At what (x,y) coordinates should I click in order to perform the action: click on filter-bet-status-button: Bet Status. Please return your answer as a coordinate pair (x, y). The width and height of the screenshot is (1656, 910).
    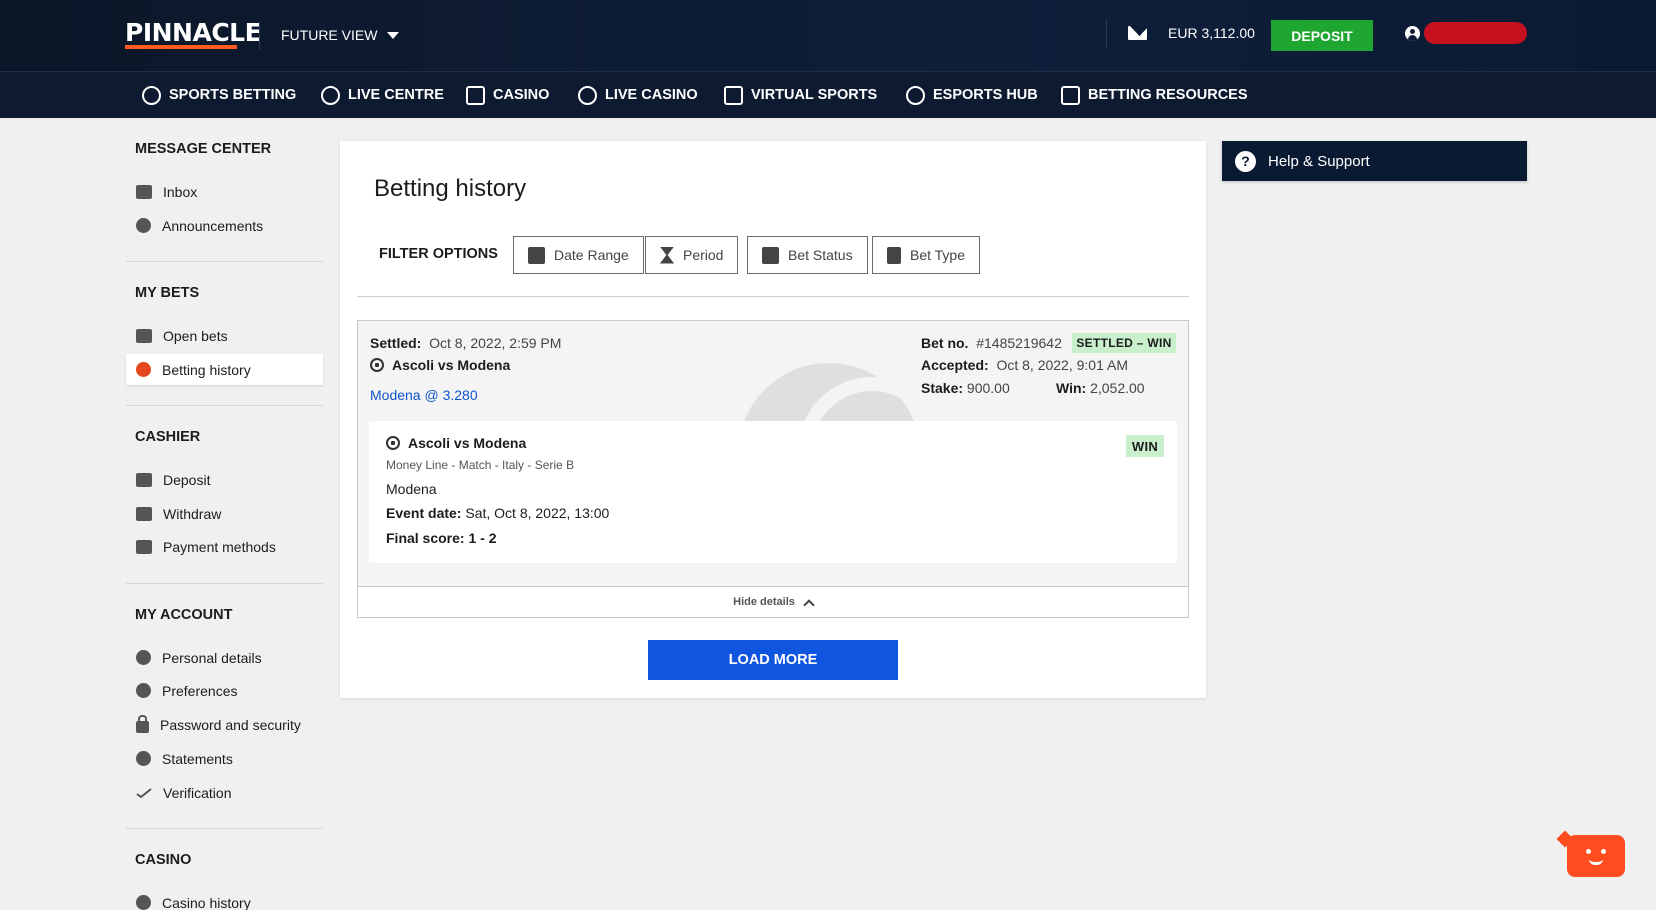
    Looking at the image, I should click on (807, 255).